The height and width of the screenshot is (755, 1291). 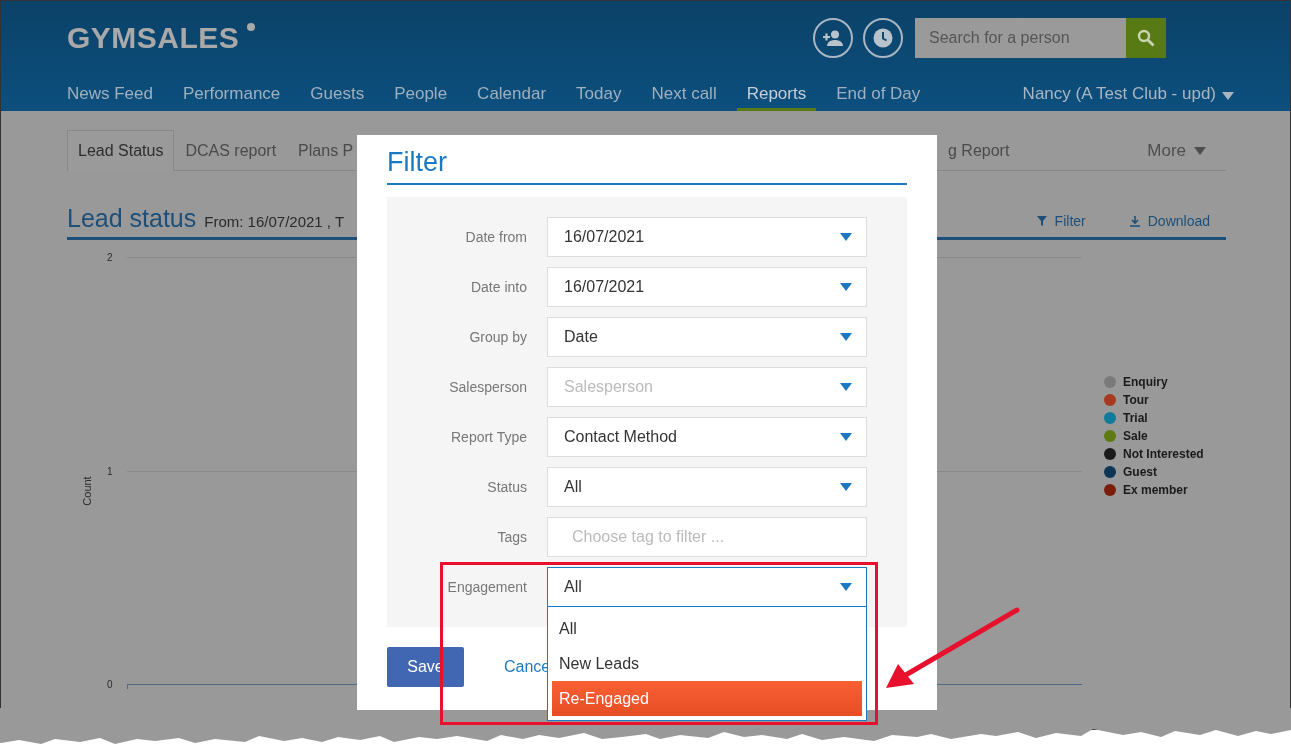 I want to click on select-field: Date, so click(x=707, y=337).